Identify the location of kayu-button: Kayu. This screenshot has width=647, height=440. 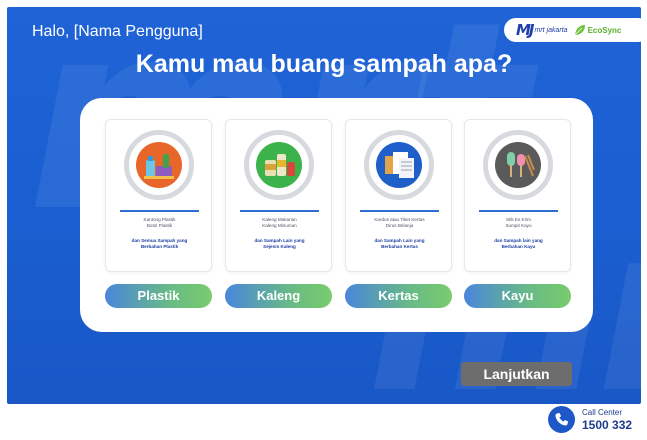
(517, 296).